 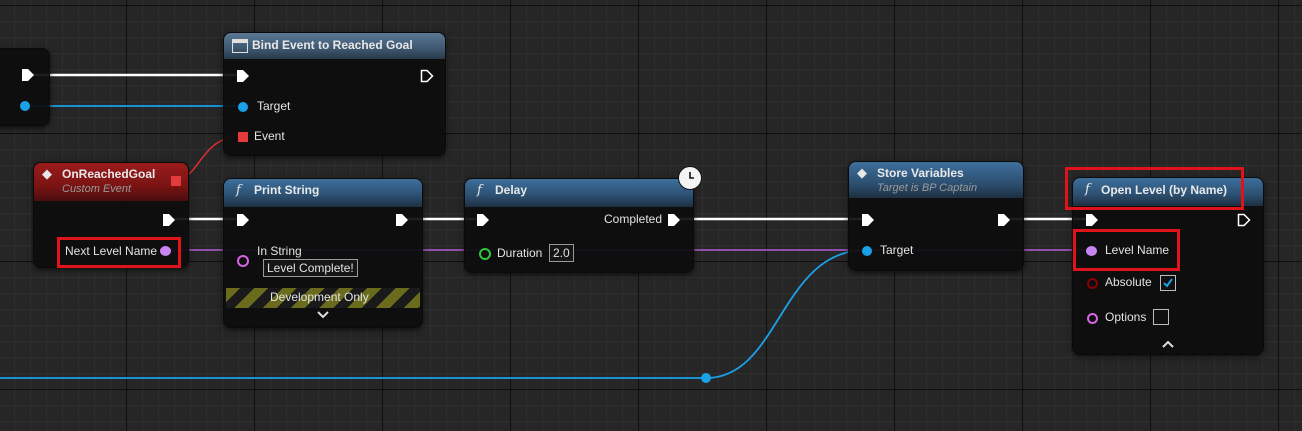 I want to click on absolute-label: Absolute, so click(x=1128, y=282).